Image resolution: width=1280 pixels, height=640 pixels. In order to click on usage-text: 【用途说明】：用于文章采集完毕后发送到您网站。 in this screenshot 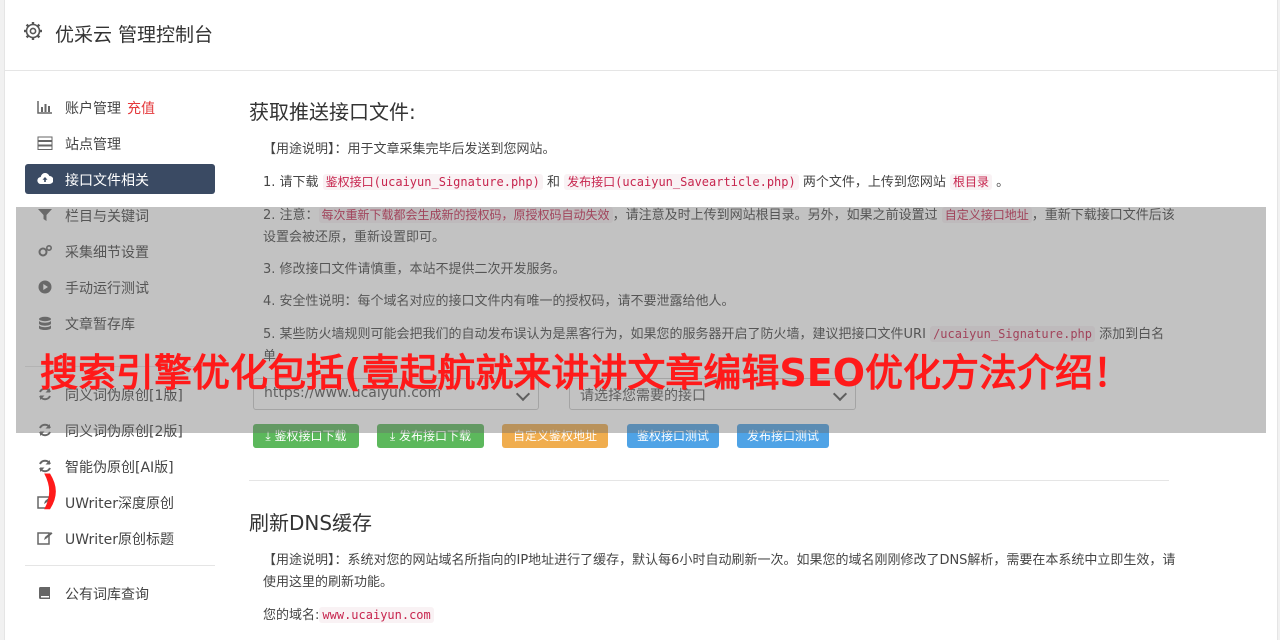, I will do `click(409, 149)`.